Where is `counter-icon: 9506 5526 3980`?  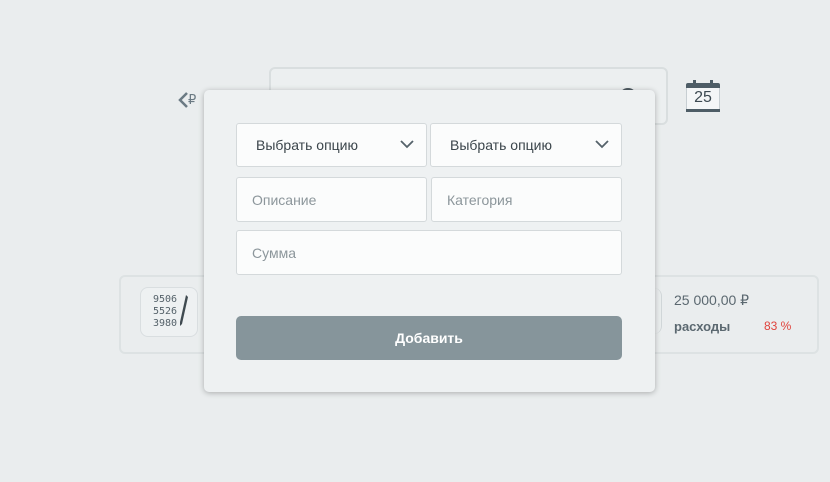 counter-icon: 9506 5526 3980 is located at coordinates (169, 312).